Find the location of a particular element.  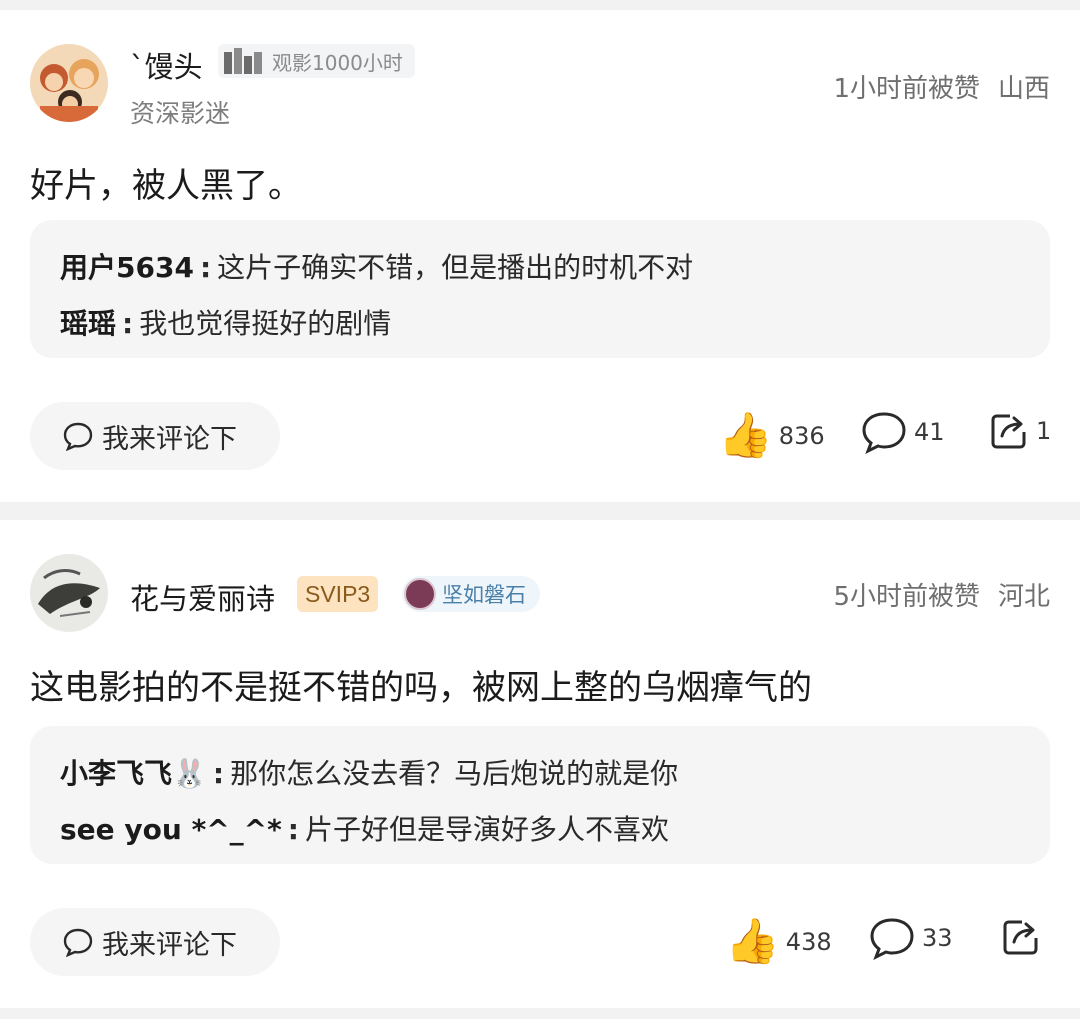

user-title: 资深影迷 is located at coordinates (180, 113).